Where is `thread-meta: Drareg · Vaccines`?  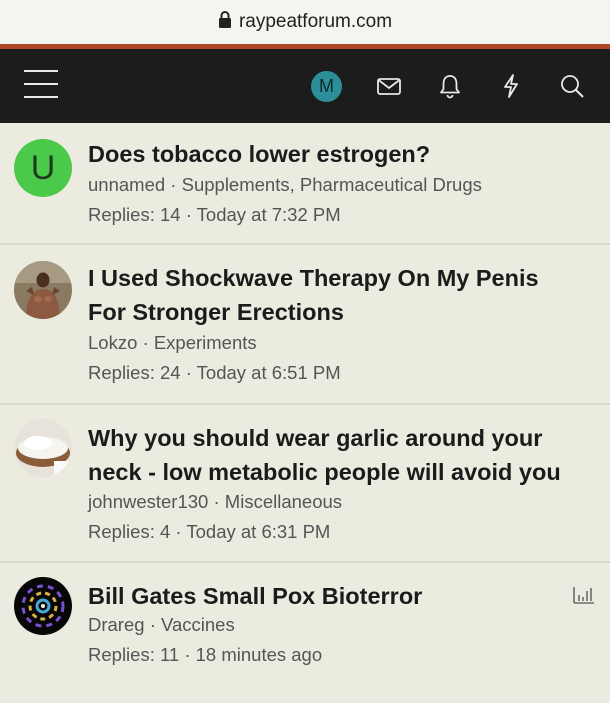 thread-meta: Drareg · Vaccines is located at coordinates (161, 625).